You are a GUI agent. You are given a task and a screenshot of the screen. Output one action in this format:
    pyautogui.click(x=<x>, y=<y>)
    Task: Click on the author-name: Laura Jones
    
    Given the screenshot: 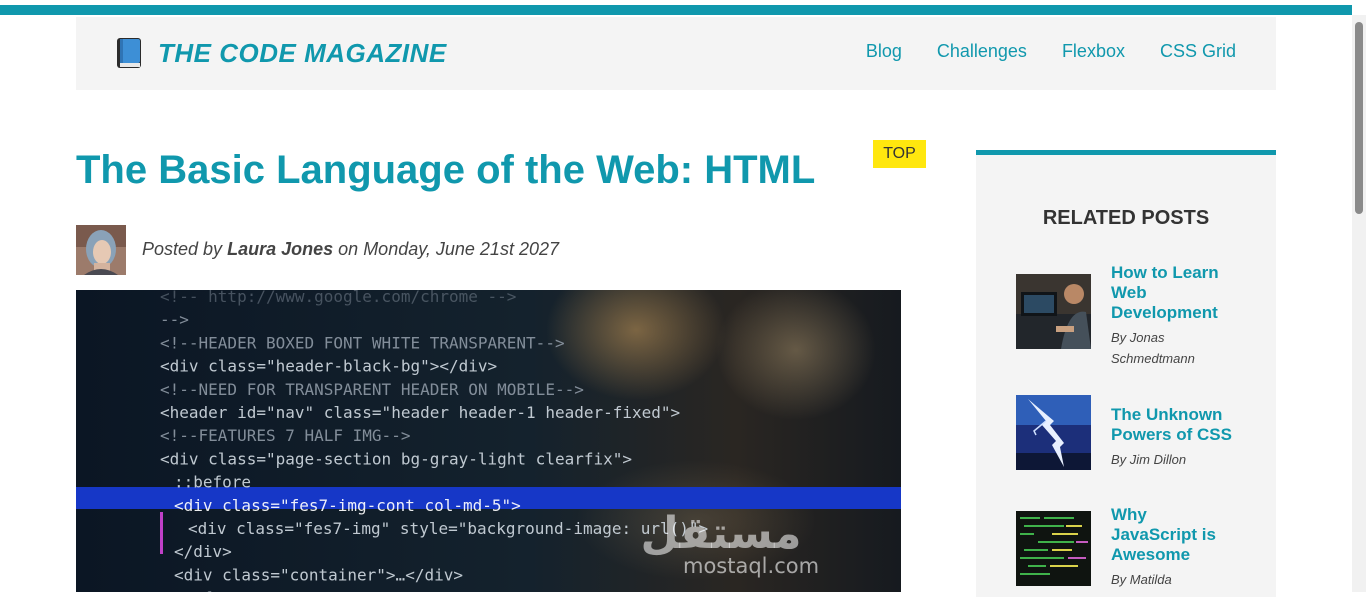 What is the action you would take?
    pyautogui.click(x=280, y=249)
    